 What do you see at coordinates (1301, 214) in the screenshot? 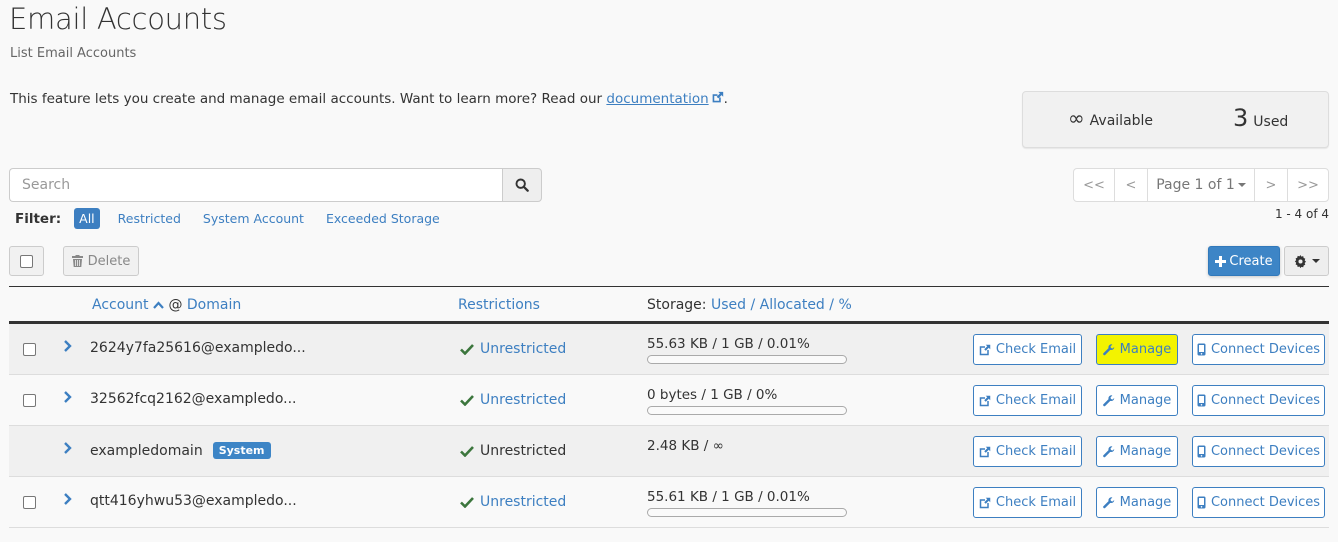
I see `results-range: 1 - 4 of 4` at bounding box center [1301, 214].